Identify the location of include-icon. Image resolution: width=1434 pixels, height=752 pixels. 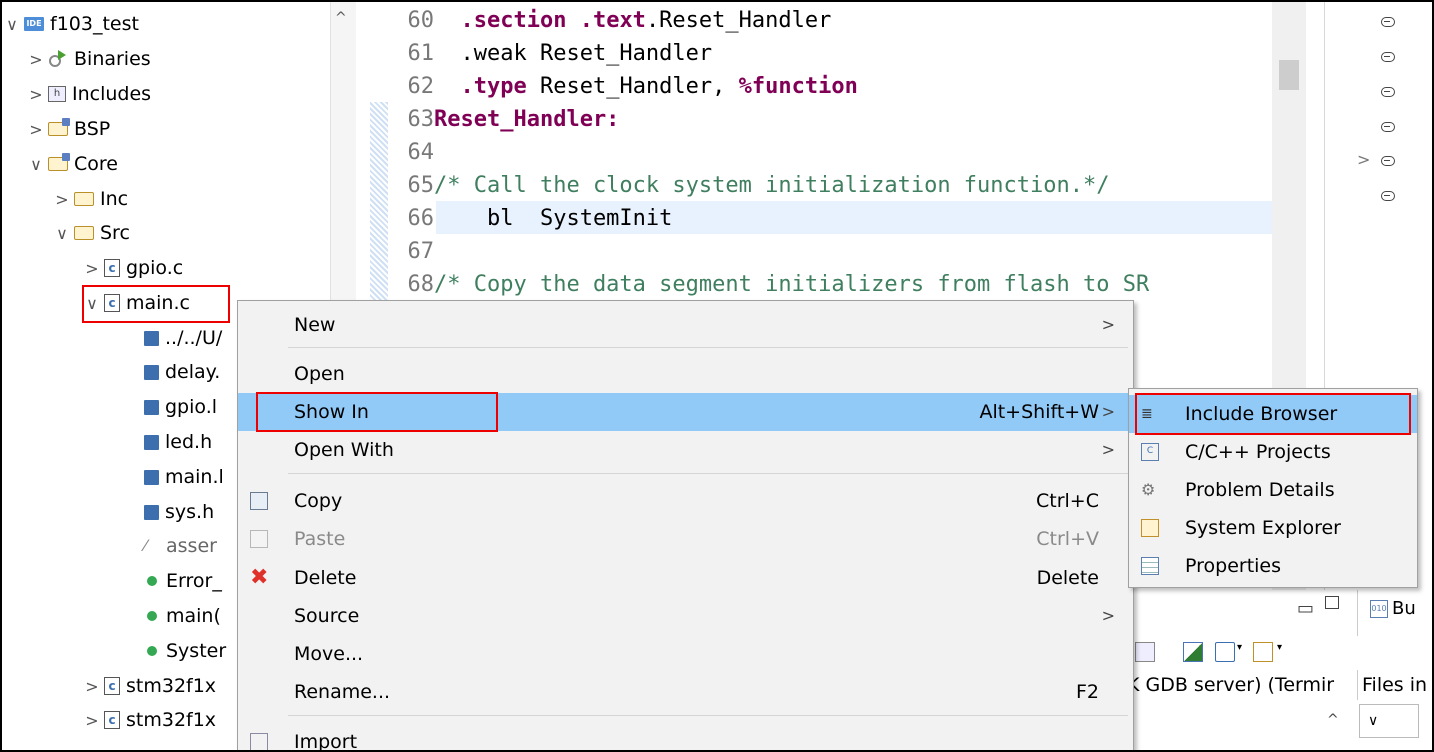
(151, 338).